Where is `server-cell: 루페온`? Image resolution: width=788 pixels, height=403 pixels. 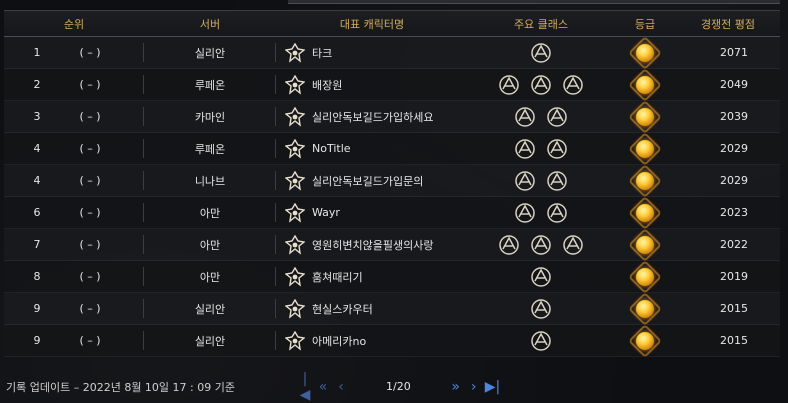 server-cell: 루페온 is located at coordinates (210, 84).